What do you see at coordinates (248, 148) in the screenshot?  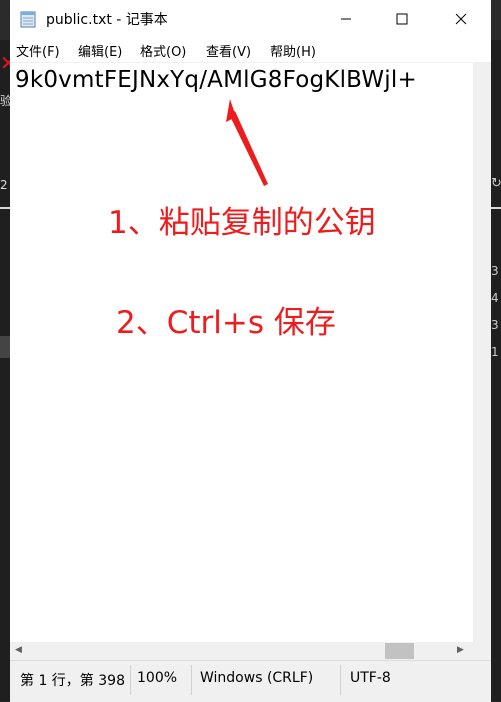 I see `arrow-shaft` at bounding box center [248, 148].